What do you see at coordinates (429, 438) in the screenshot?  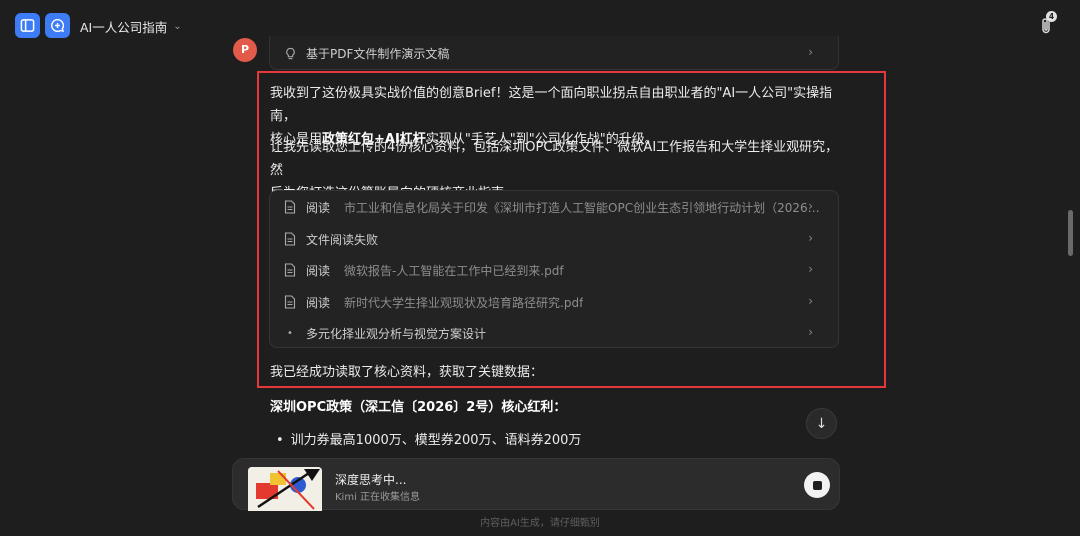 I see `list-item: 训力券最高1000万、模型券200万、语料券200万` at bounding box center [429, 438].